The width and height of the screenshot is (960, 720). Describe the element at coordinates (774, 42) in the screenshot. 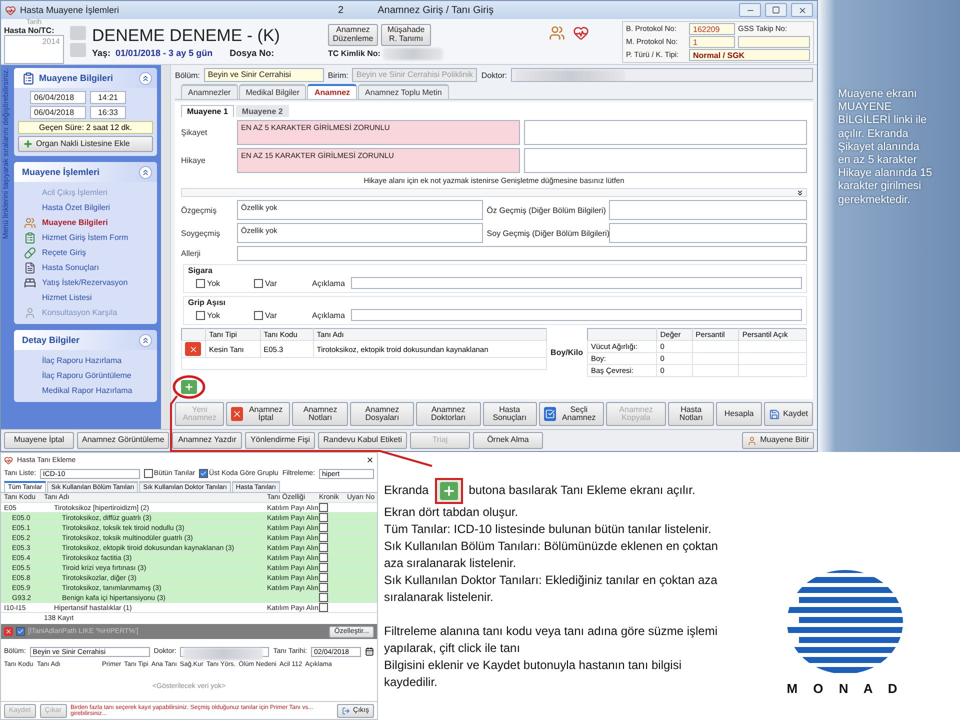

I see `gss-field` at that location.